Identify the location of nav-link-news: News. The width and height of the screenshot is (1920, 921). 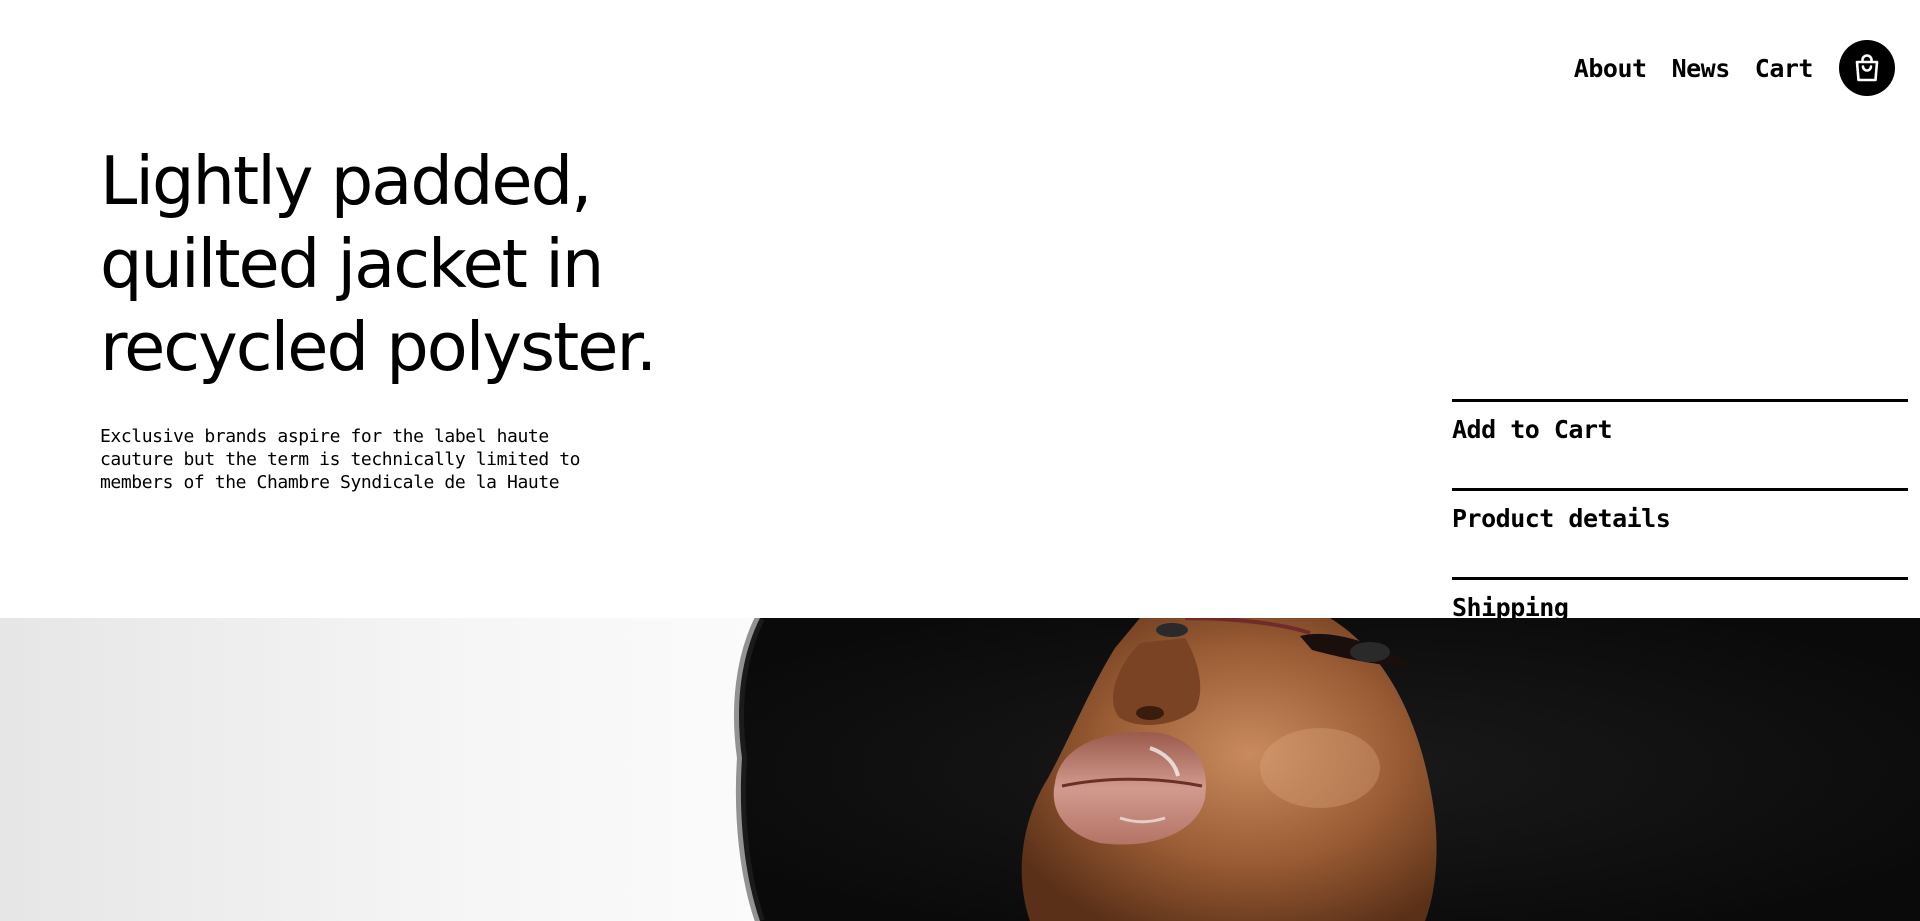
(1701, 68).